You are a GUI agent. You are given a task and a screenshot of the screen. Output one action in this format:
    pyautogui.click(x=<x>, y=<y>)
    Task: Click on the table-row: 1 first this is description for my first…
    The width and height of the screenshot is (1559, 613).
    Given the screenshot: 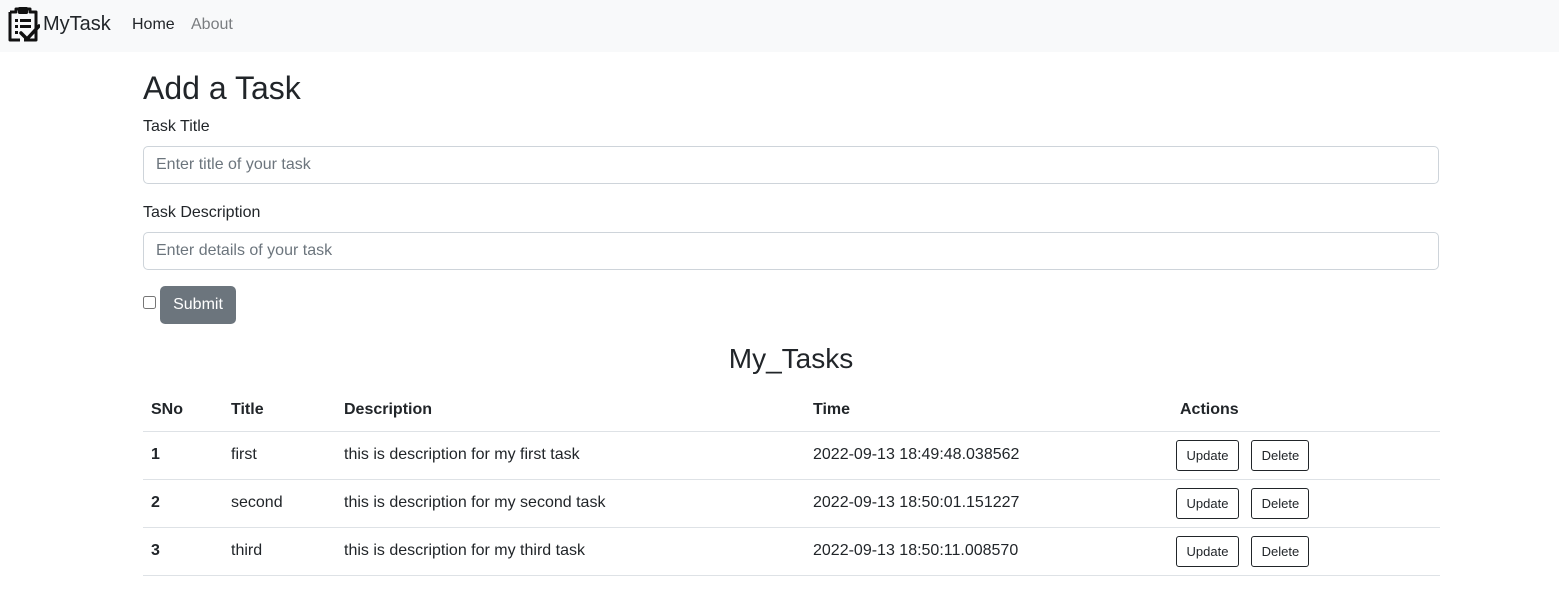 What is the action you would take?
    pyautogui.click(x=791, y=455)
    